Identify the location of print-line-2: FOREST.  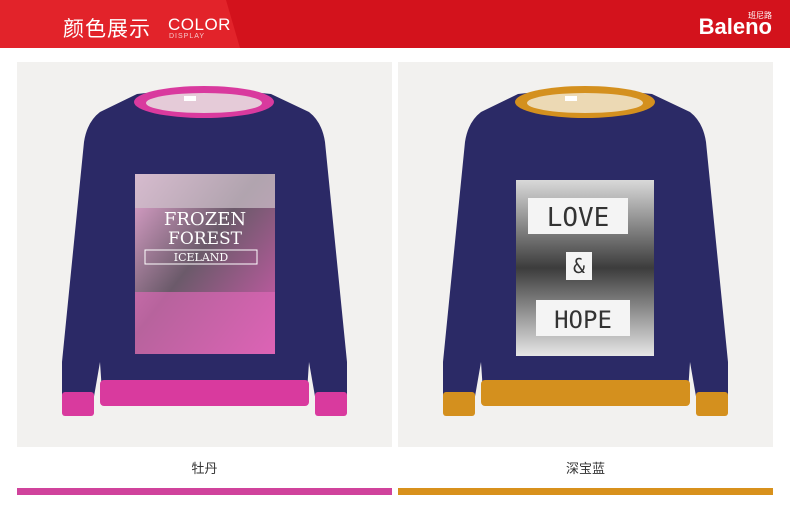
(205, 239).